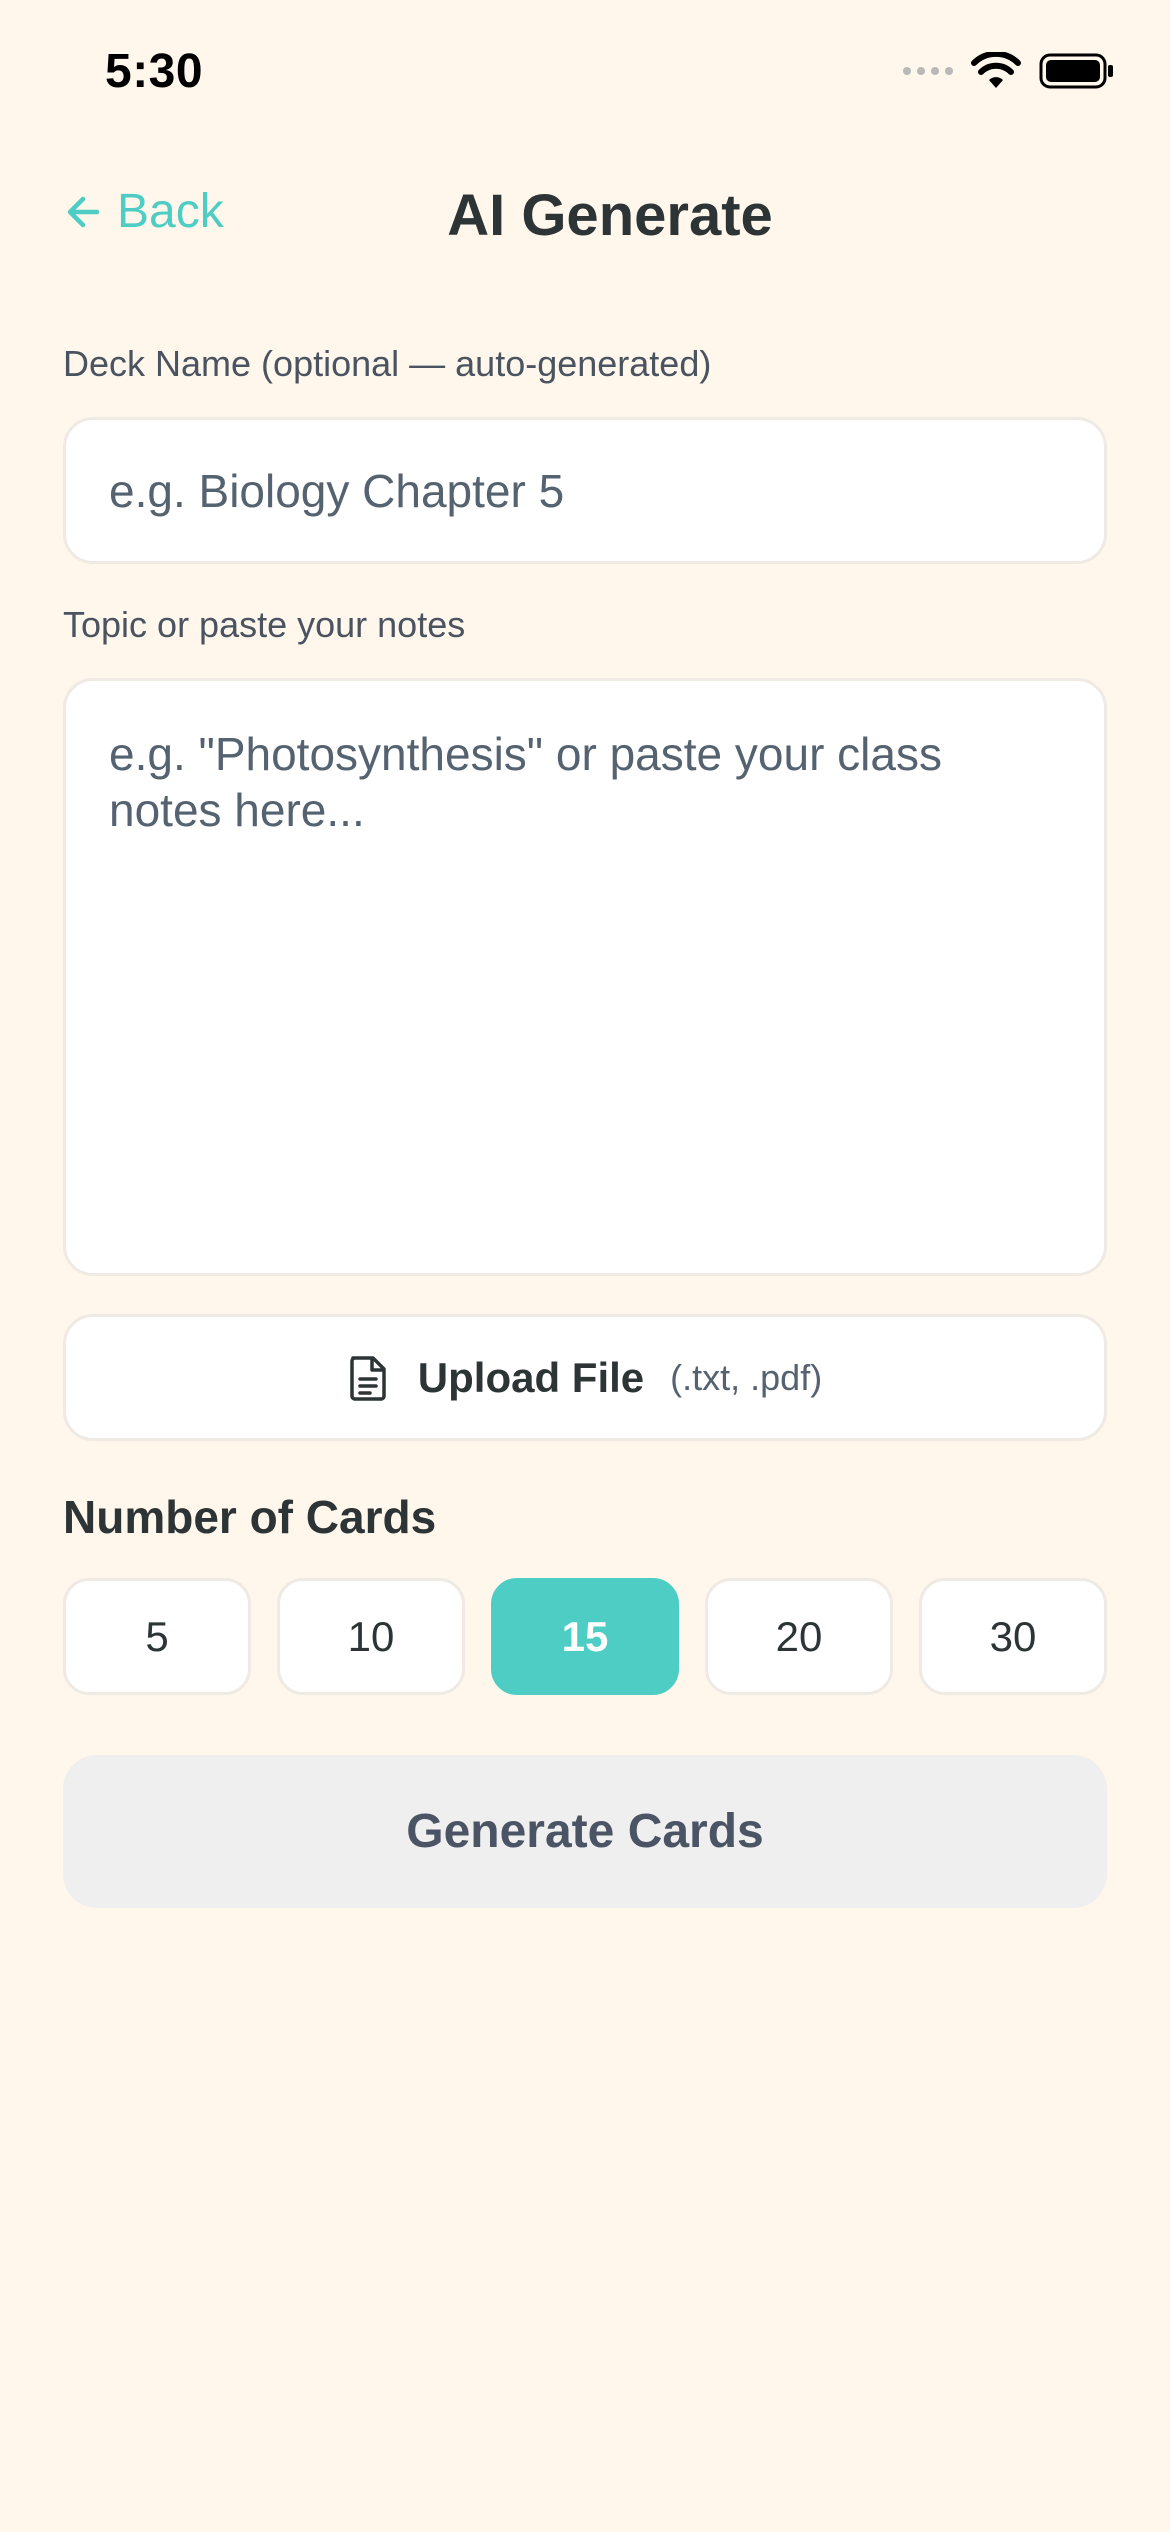  What do you see at coordinates (746, 1377) in the screenshot?
I see `upload-hint: (.txt, .pdf)` at bounding box center [746, 1377].